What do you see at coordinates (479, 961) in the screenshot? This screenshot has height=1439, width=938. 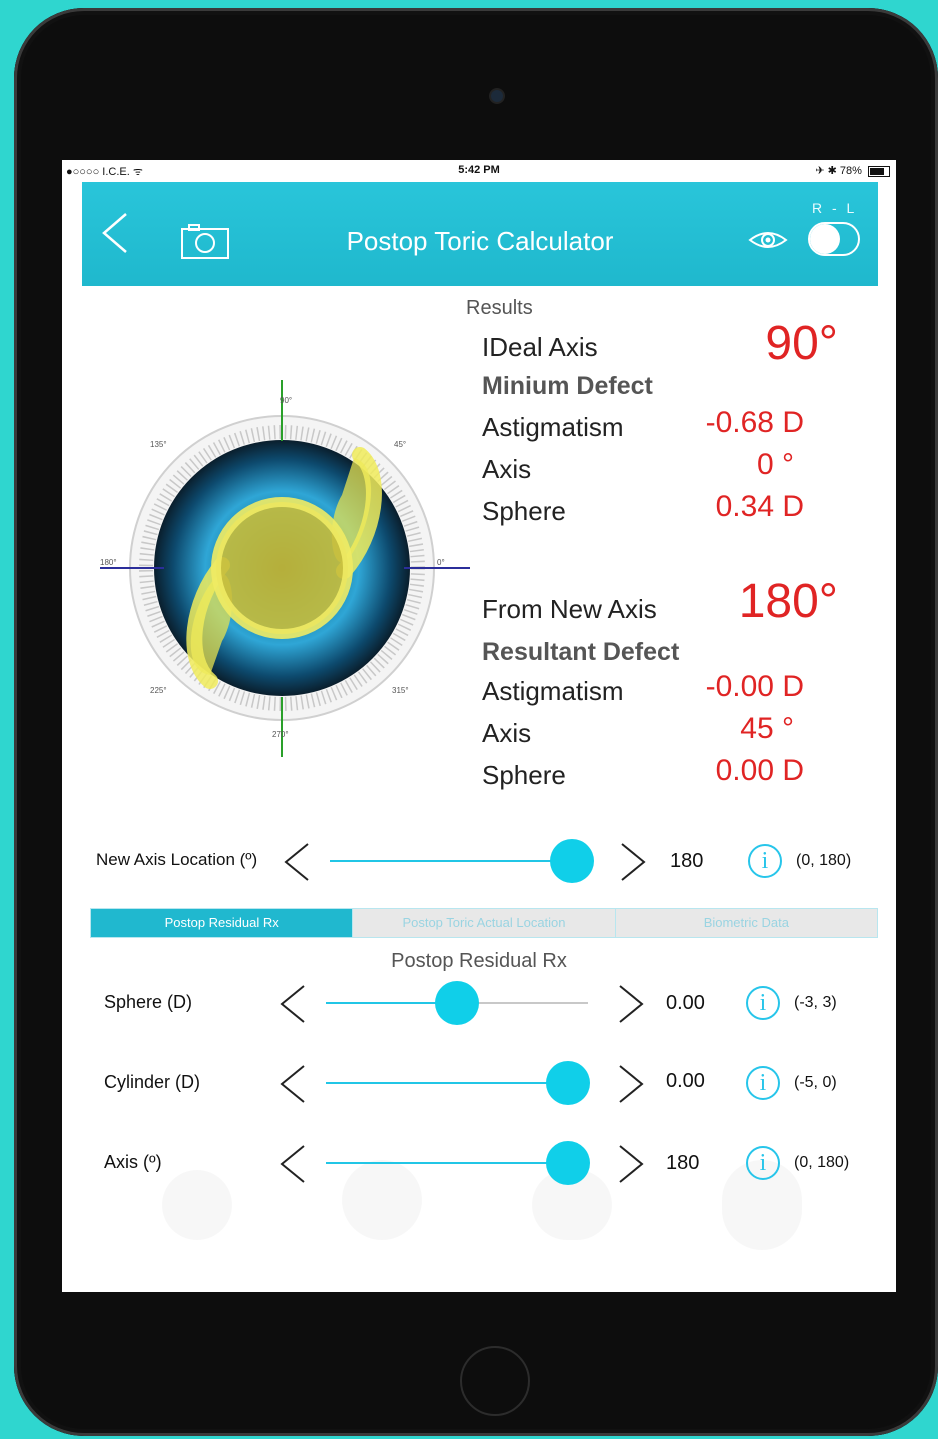 I see `section-title: Postop Residual Rx` at bounding box center [479, 961].